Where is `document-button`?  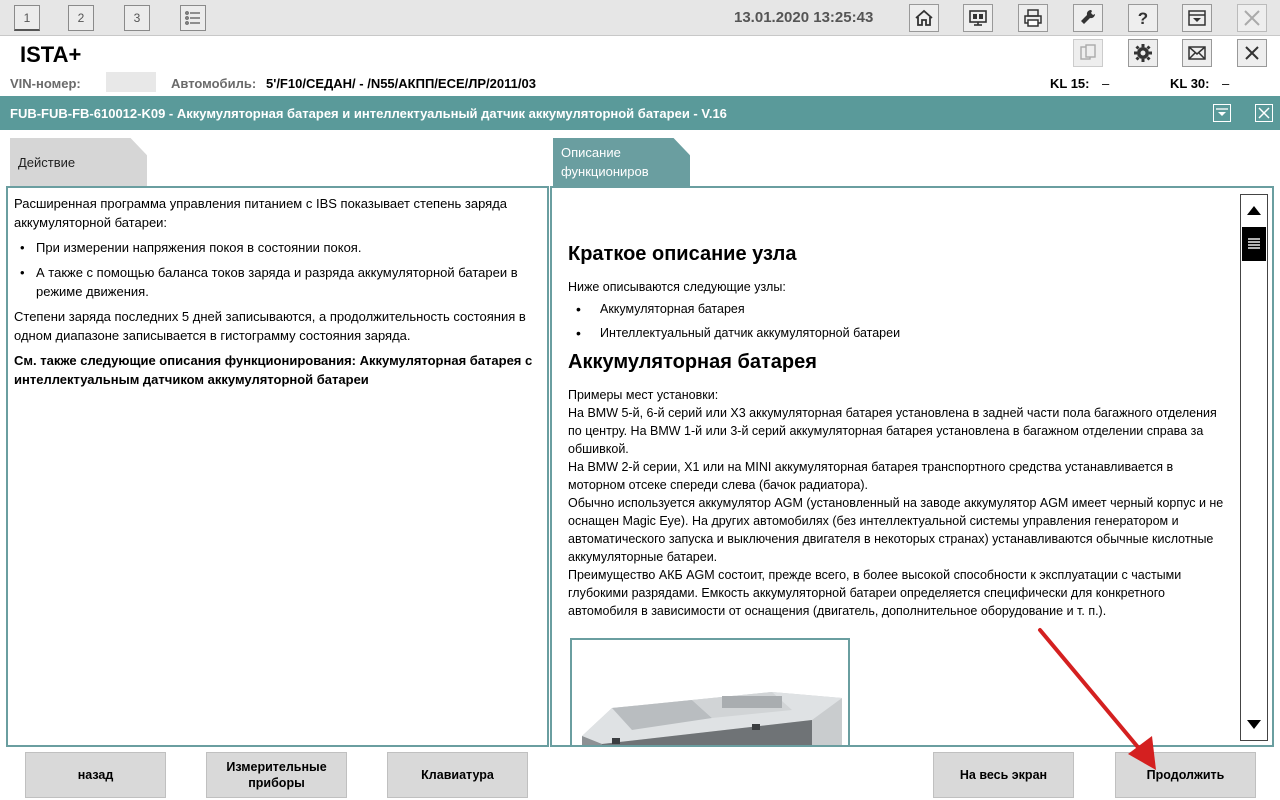
document-button is located at coordinates (1088, 53).